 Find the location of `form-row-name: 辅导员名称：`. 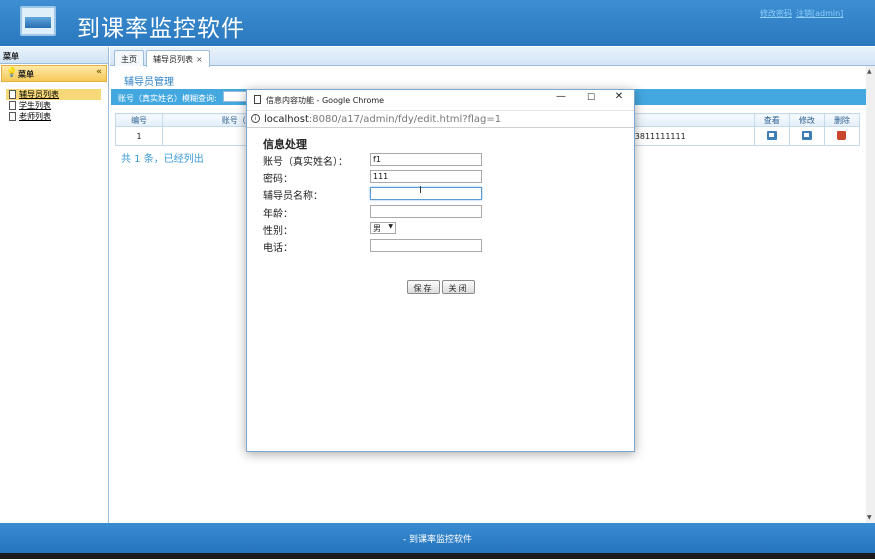

form-row-name: 辅导员名称： is located at coordinates (448, 194).